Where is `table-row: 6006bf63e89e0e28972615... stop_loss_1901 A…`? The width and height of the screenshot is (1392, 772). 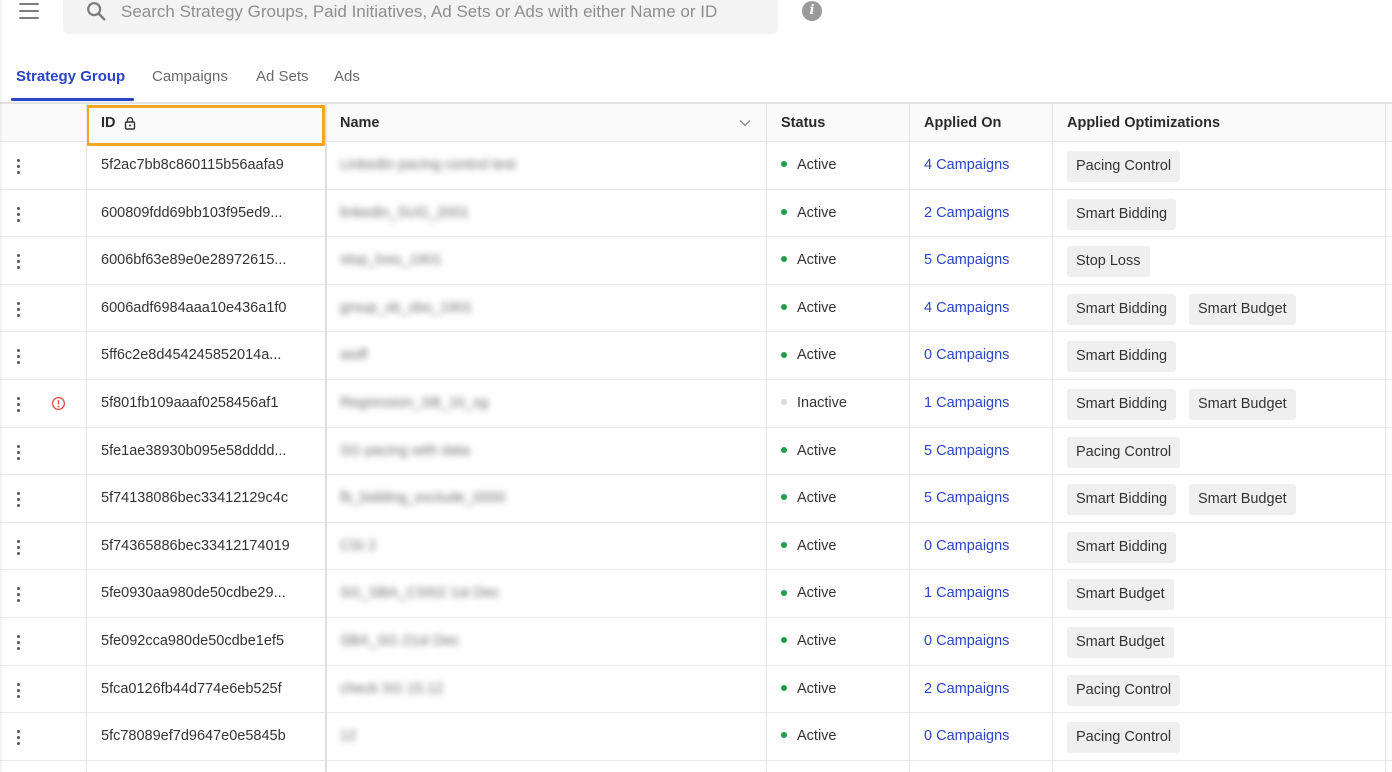 table-row: 6006bf63e89e0e28972615... stop_loss_1901 A… is located at coordinates (696, 261).